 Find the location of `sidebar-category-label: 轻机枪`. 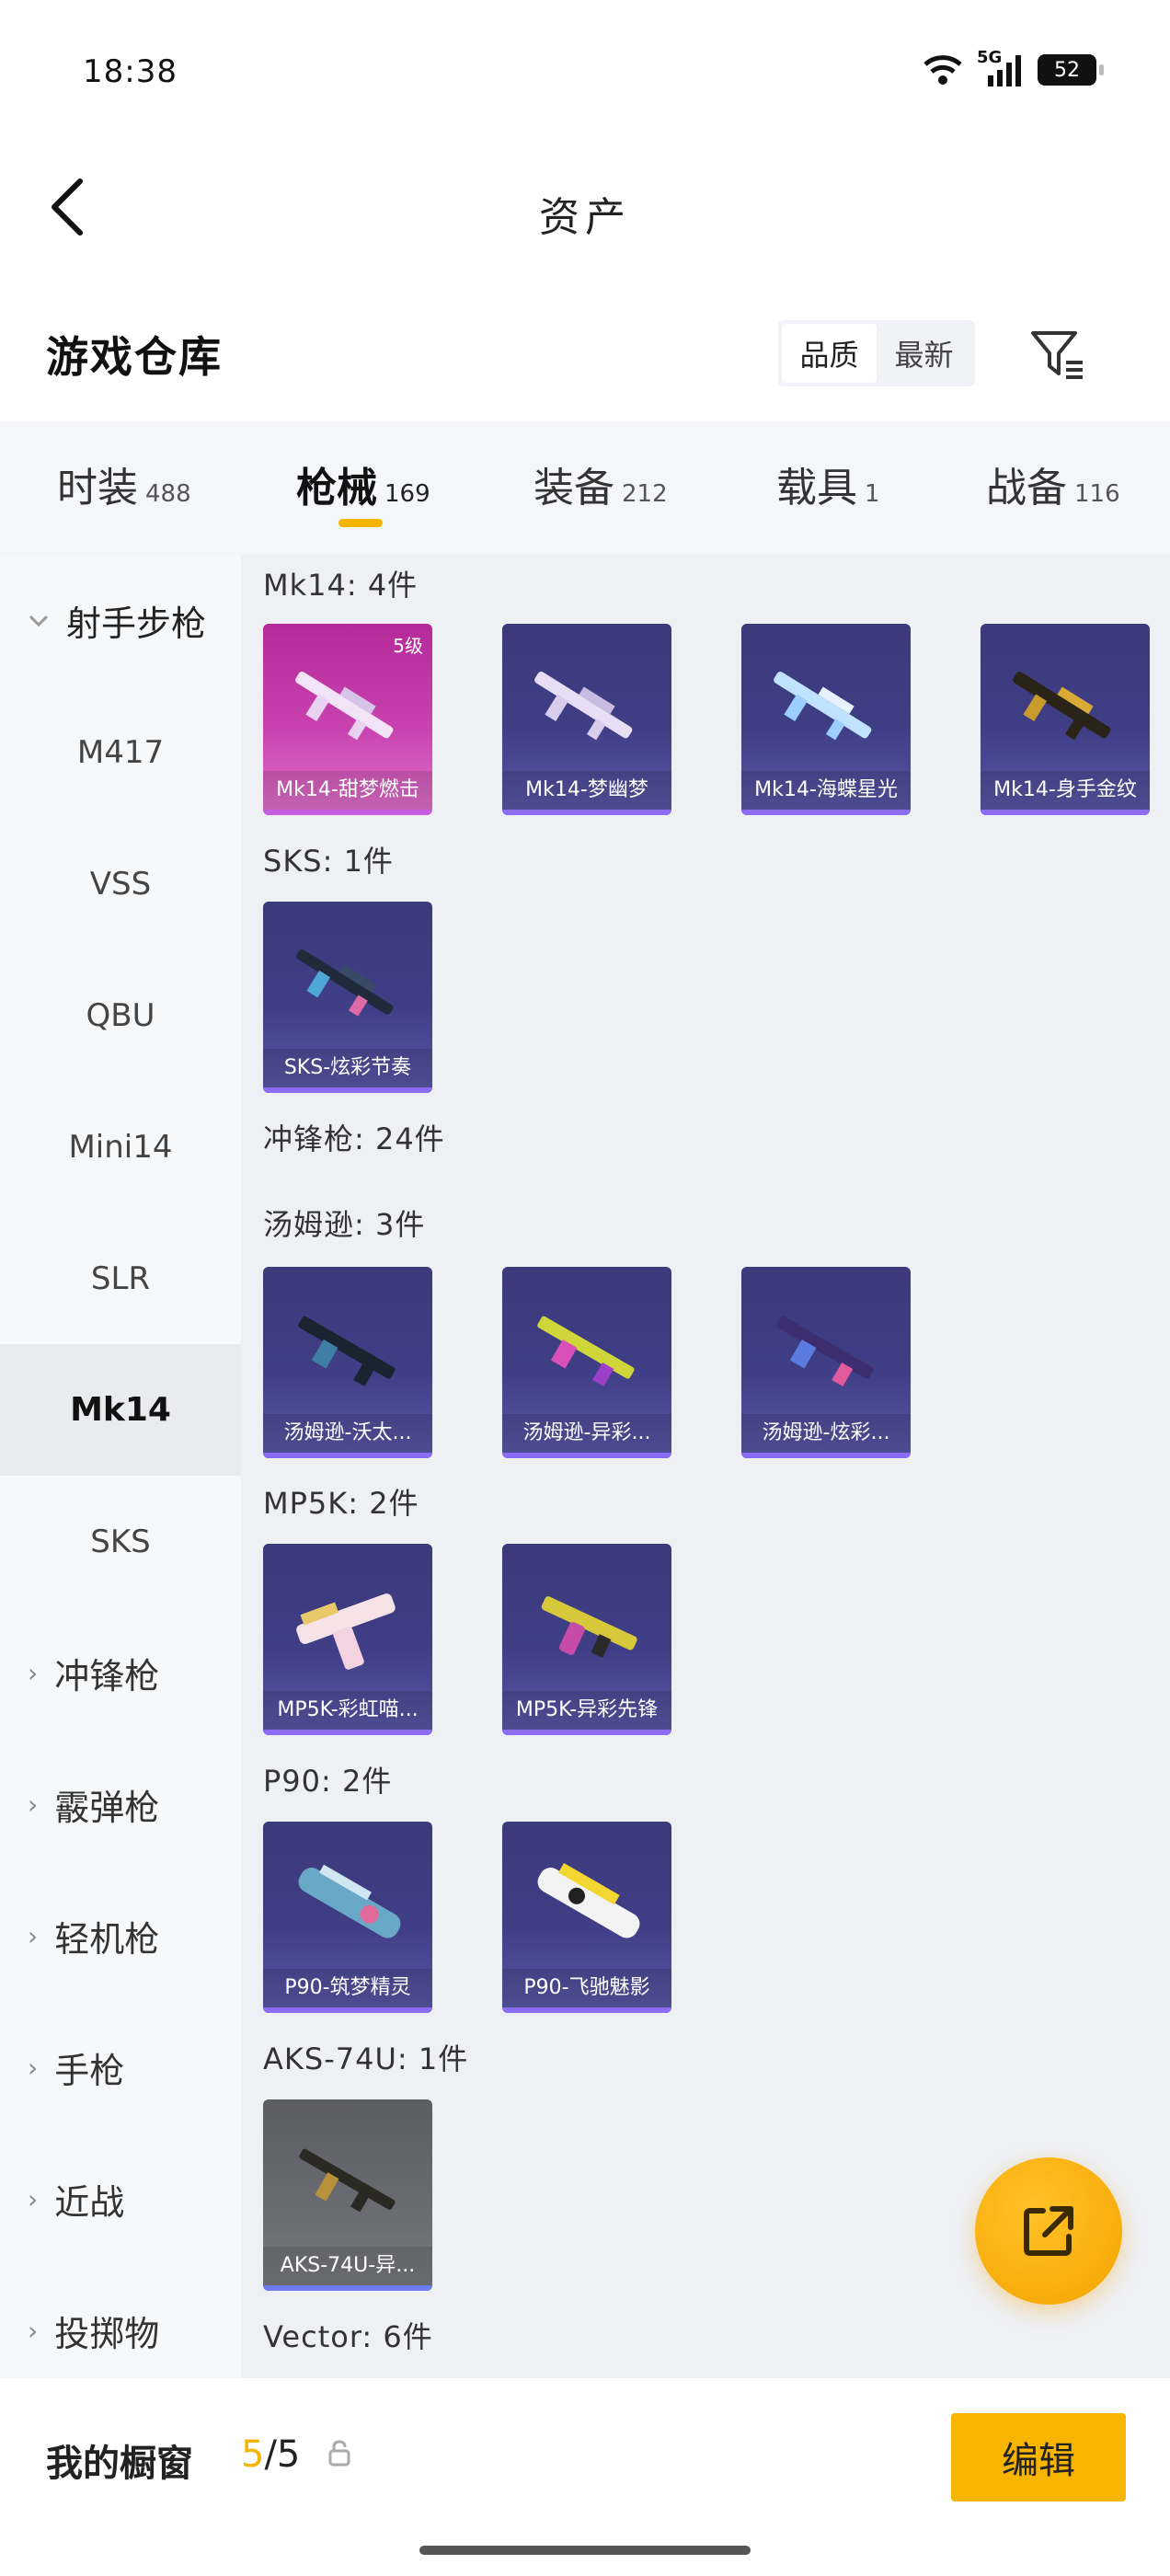

sidebar-category-label: 轻机枪 is located at coordinates (107, 1939).